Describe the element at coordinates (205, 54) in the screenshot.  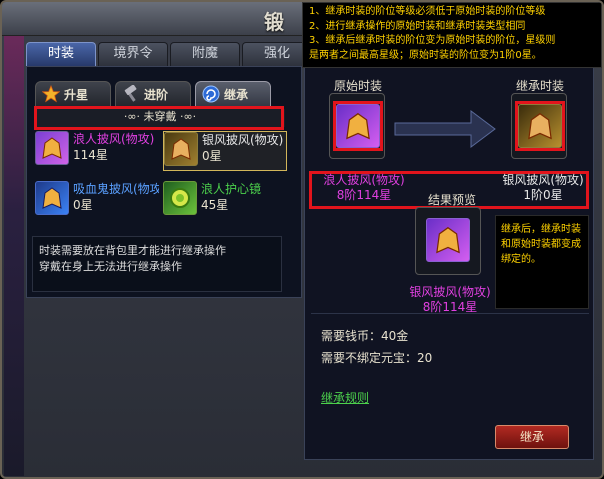
I see `tab-enchant: 附魔` at that location.